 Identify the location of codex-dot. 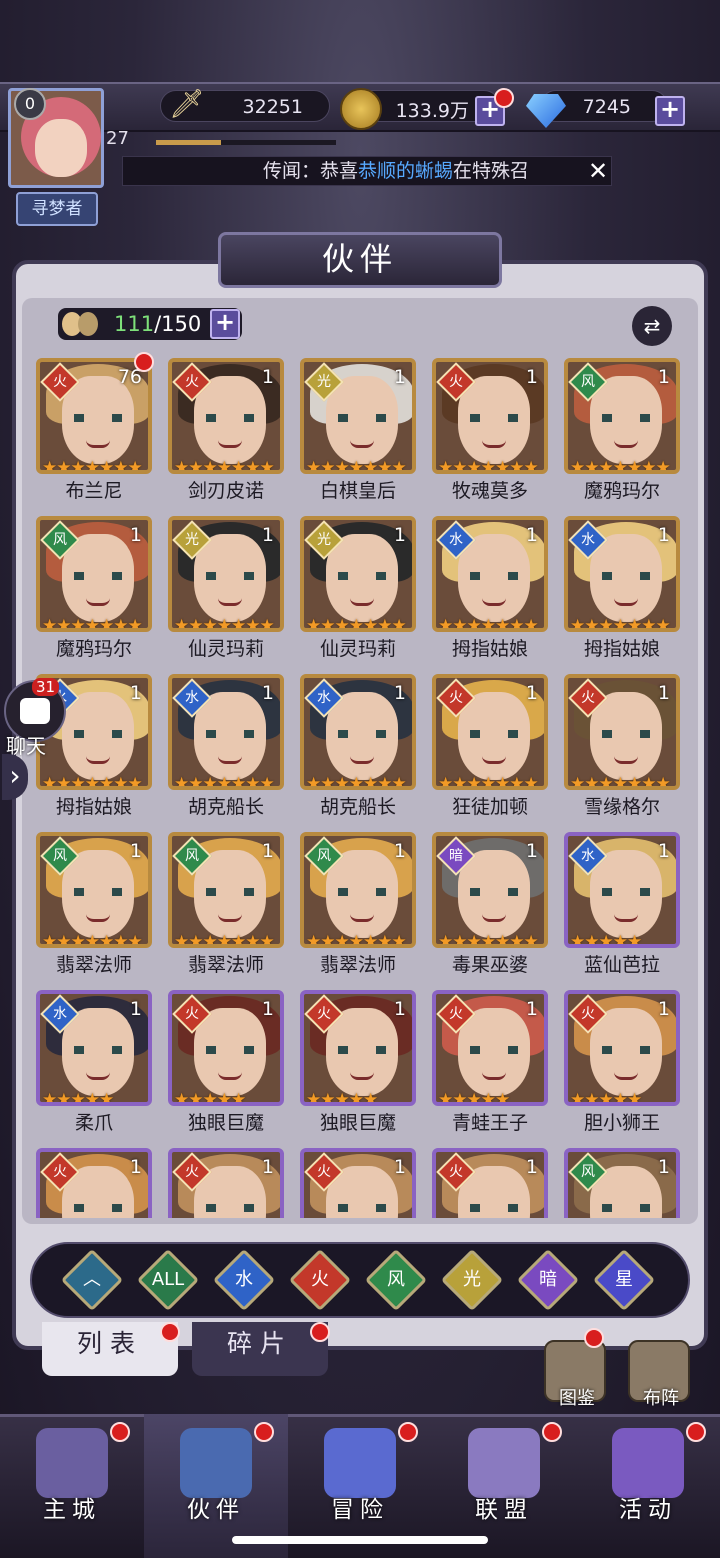
(594, 1338).